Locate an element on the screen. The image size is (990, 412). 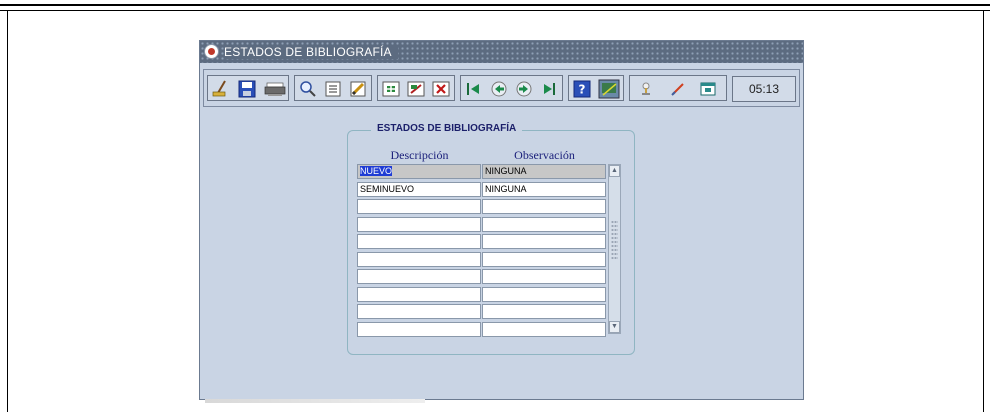
app-icon is located at coordinates (211, 51).